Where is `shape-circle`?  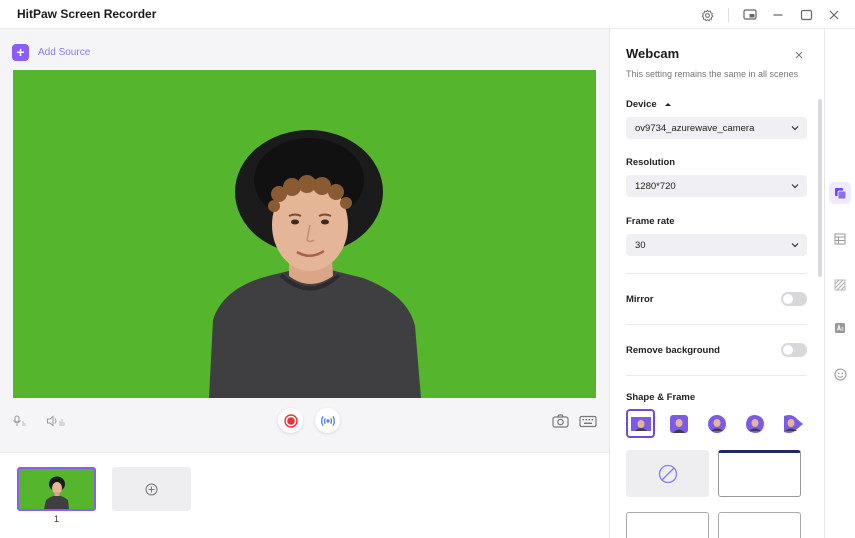
shape-circle is located at coordinates (716, 423).